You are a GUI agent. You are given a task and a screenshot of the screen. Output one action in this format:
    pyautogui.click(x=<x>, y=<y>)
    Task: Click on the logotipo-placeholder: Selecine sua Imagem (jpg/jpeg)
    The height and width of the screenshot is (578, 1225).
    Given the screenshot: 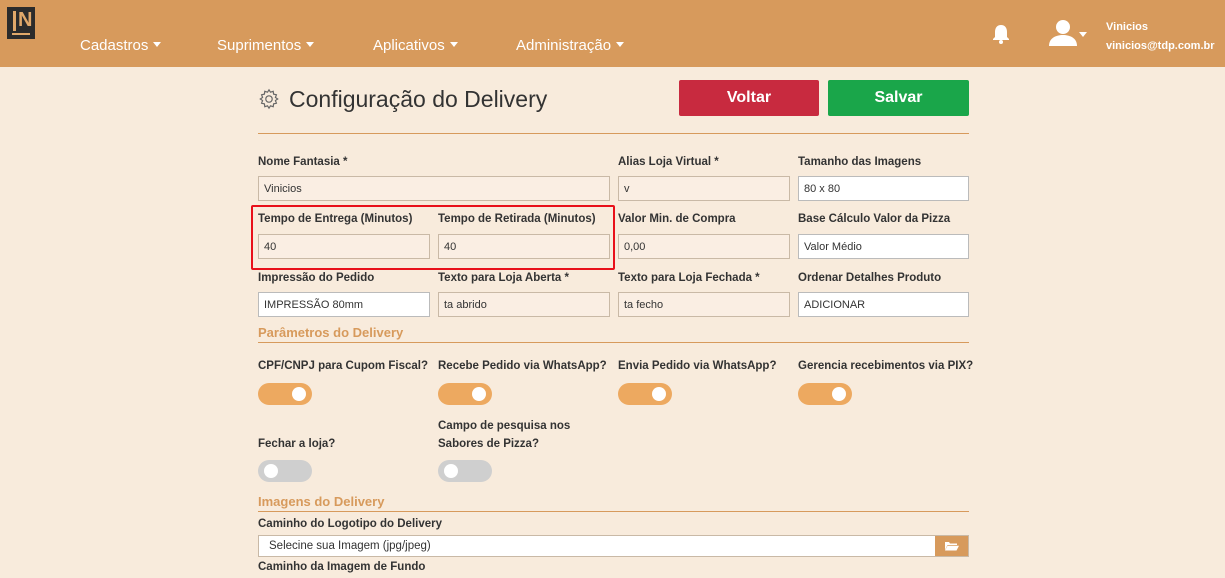 What is the action you would take?
    pyautogui.click(x=350, y=546)
    